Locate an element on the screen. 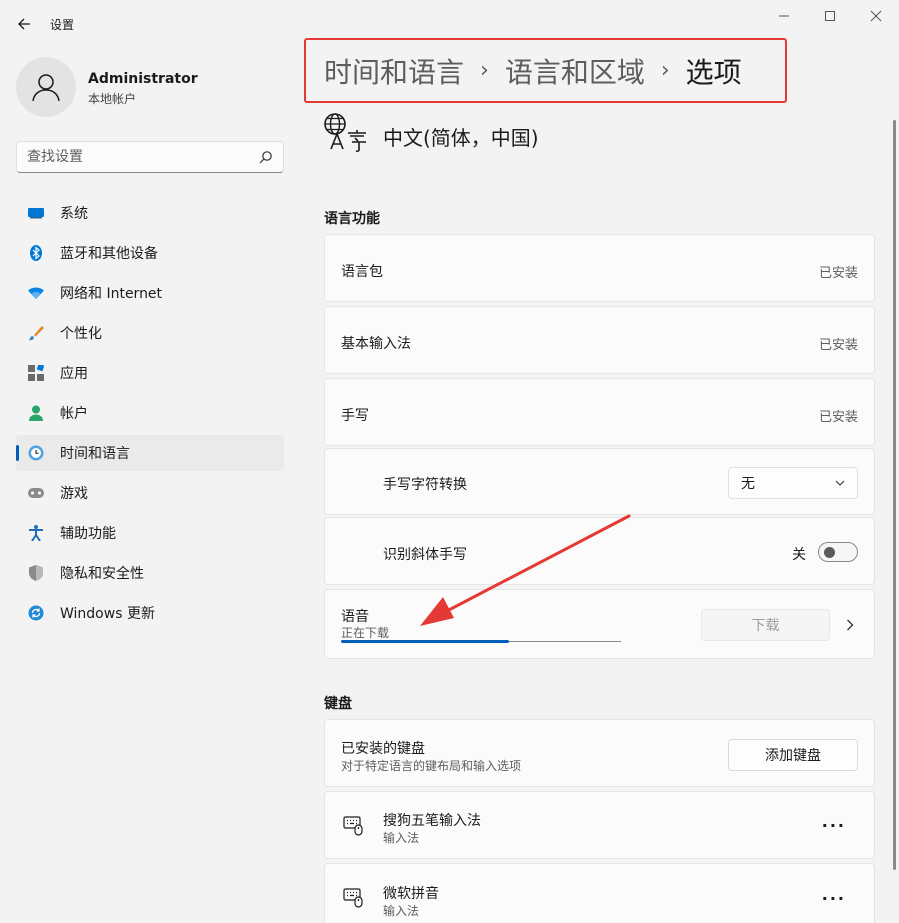 Image resolution: width=899 pixels, height=923 pixels. language-title: 中文(简体，中国) is located at coordinates (461, 138).